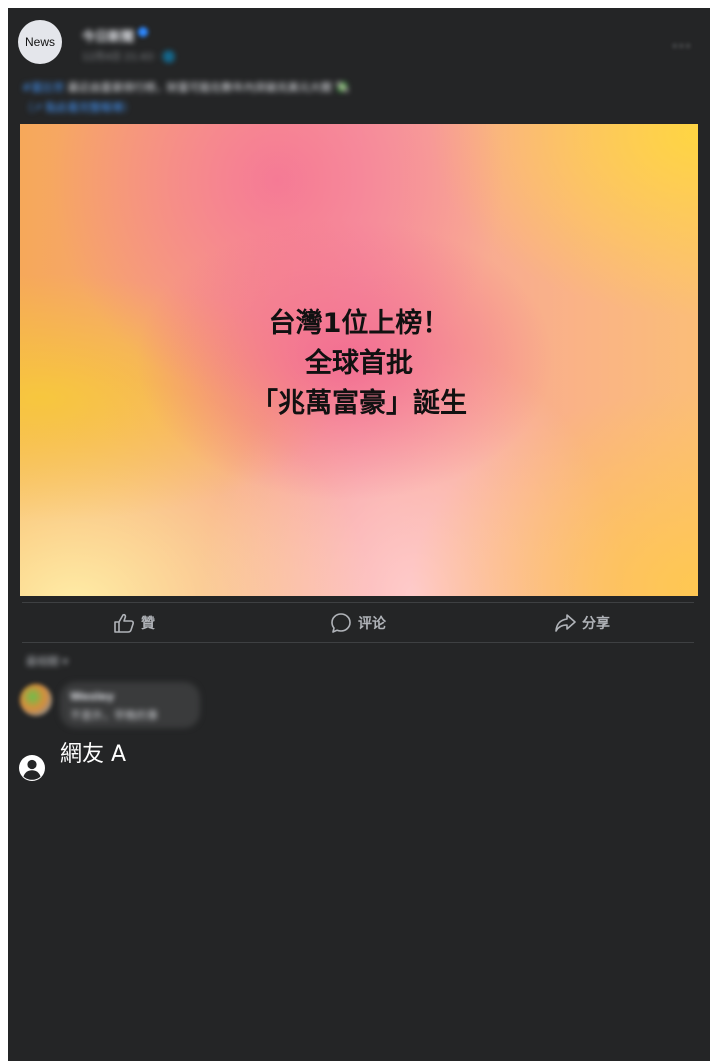 Image resolution: width=717 pixels, height=1061 pixels. I want to click on caption-link: （↗ 點此看完整報導）, so click(282, 108).